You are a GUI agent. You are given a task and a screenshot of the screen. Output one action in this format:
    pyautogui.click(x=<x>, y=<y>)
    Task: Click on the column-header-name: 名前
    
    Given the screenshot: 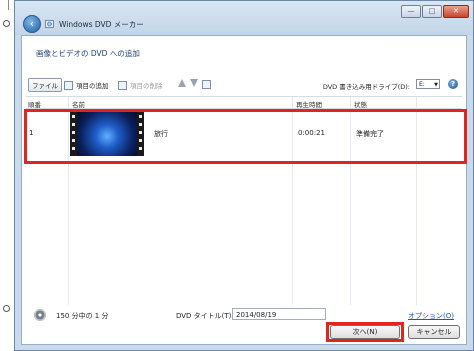 What is the action you would take?
    pyautogui.click(x=78, y=104)
    